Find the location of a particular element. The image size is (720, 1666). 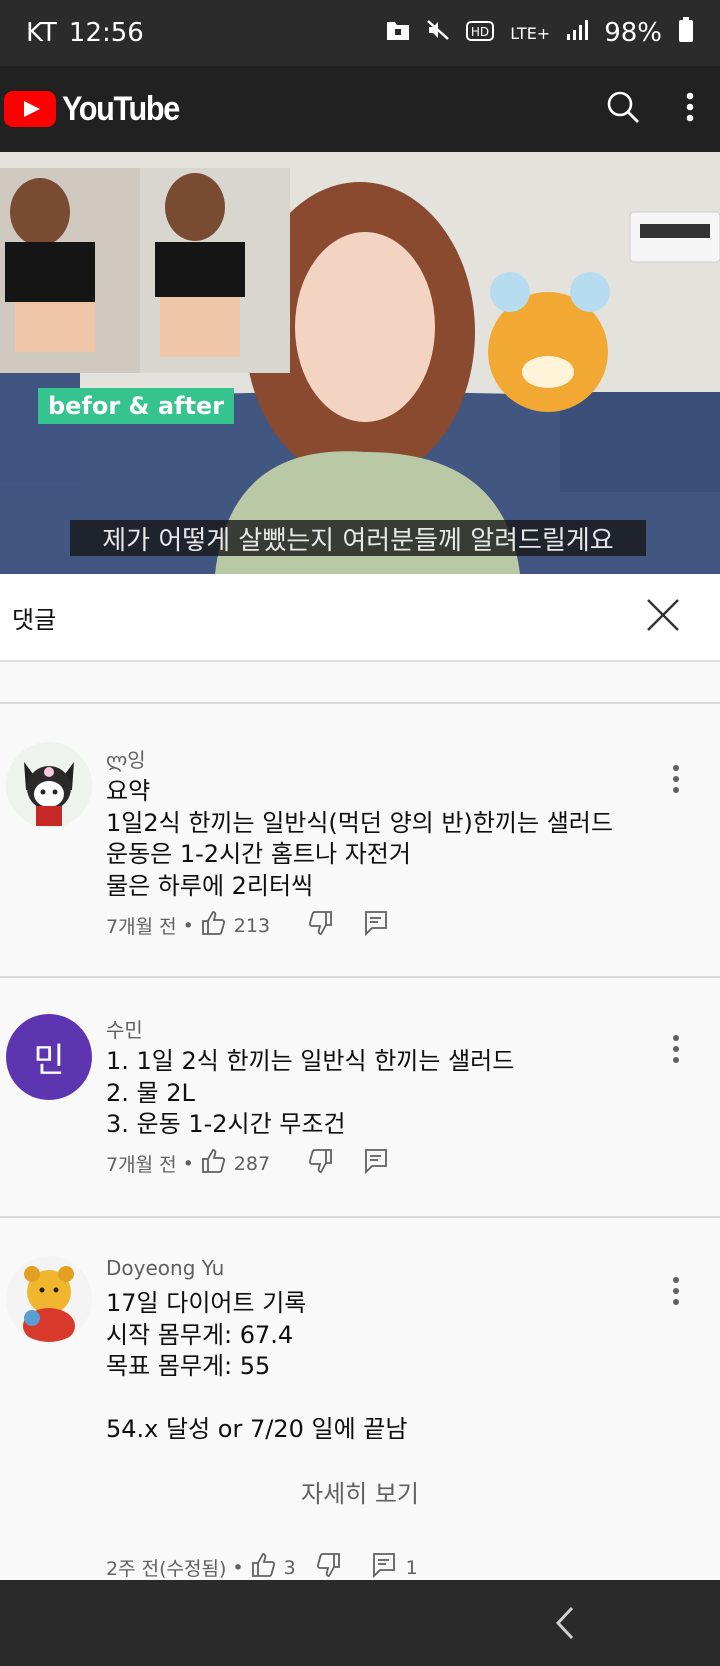

system-nav-bar is located at coordinates (360, 1623).